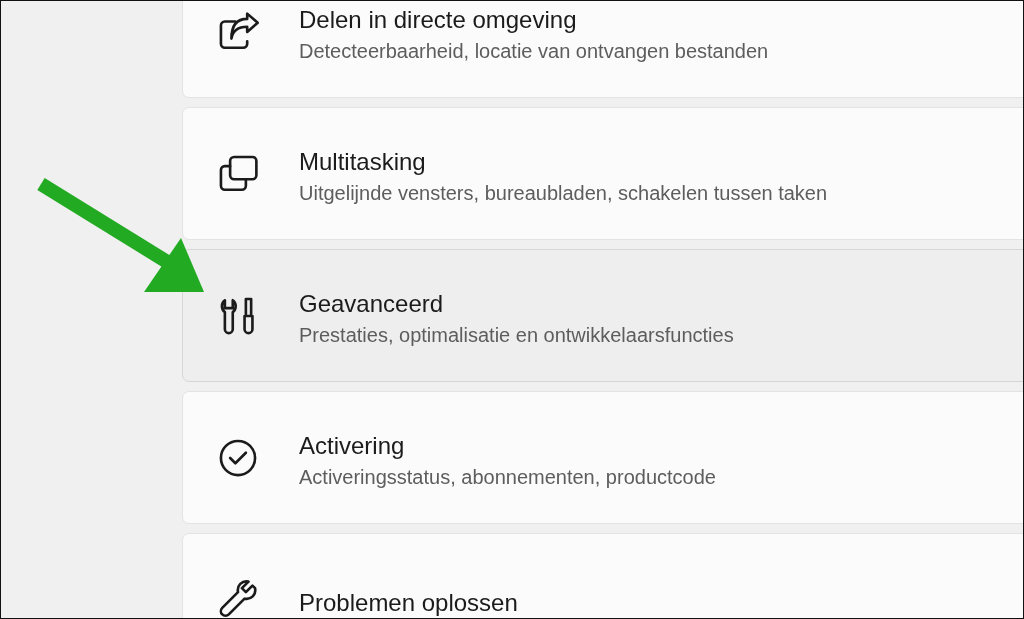 The image size is (1024, 619). I want to click on item-description: Prestaties, optimalisatie en ontwikkelaarsfuncties, so click(516, 335).